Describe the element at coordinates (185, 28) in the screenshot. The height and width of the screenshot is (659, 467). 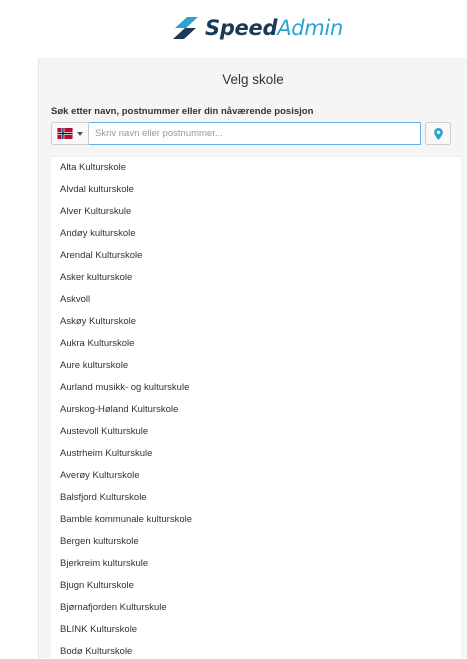
I see `speedadmin-logo-icon` at that location.